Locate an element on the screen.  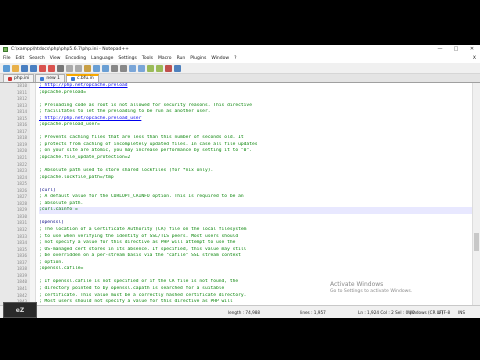
paste-icon is located at coordinates (87, 68).